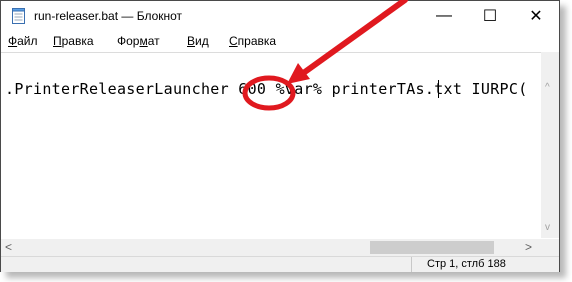 The image size is (572, 282). Describe the element at coordinates (8, 247) in the screenshot. I see `scroll-left-icon: <` at that location.